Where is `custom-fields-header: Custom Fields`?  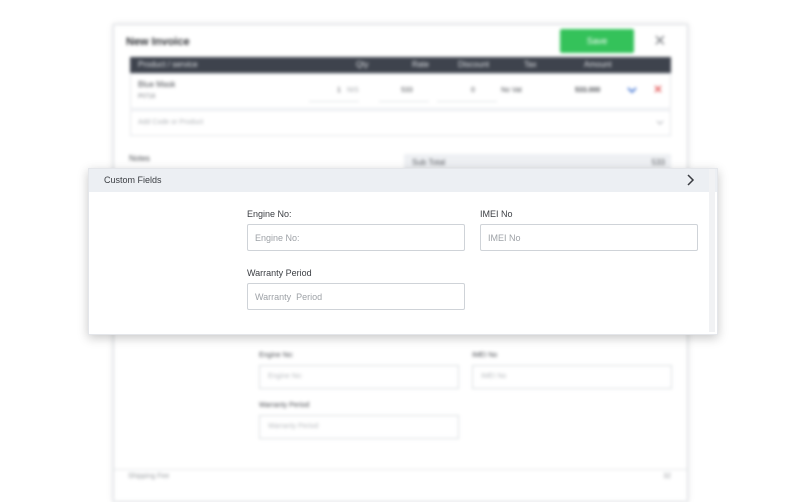
custom-fields-header: Custom Fields is located at coordinates (403, 180).